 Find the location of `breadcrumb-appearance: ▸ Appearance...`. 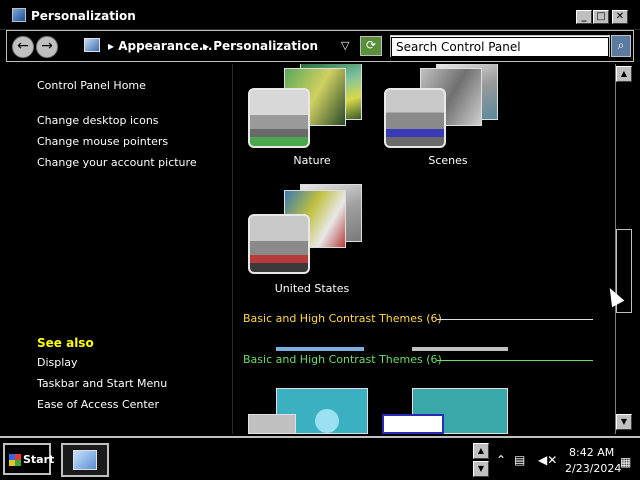

breadcrumb-appearance: ▸ Appearance... is located at coordinates (160, 46).